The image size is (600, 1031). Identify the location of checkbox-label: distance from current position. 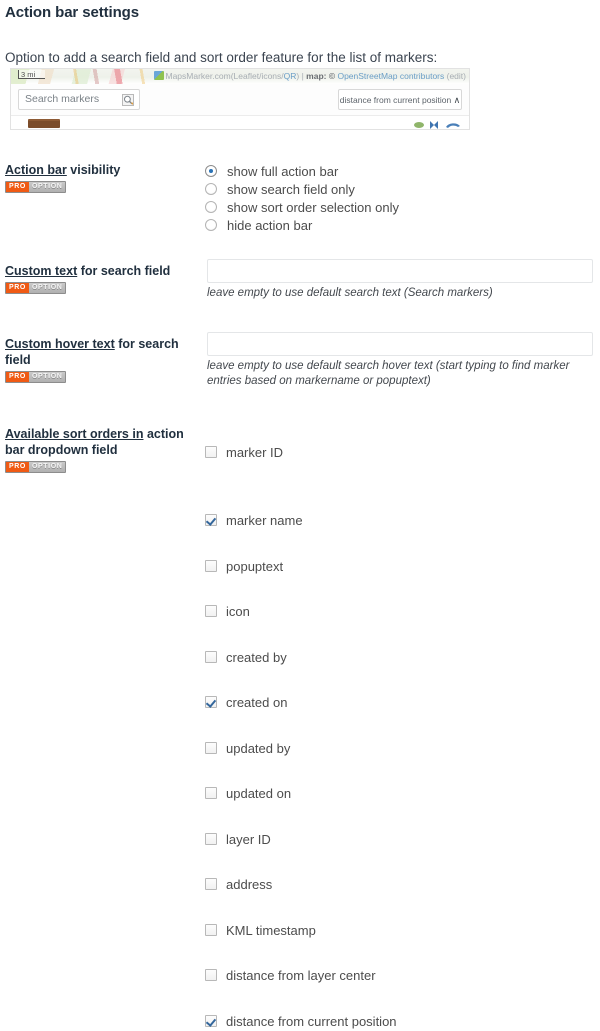
(311, 1021).